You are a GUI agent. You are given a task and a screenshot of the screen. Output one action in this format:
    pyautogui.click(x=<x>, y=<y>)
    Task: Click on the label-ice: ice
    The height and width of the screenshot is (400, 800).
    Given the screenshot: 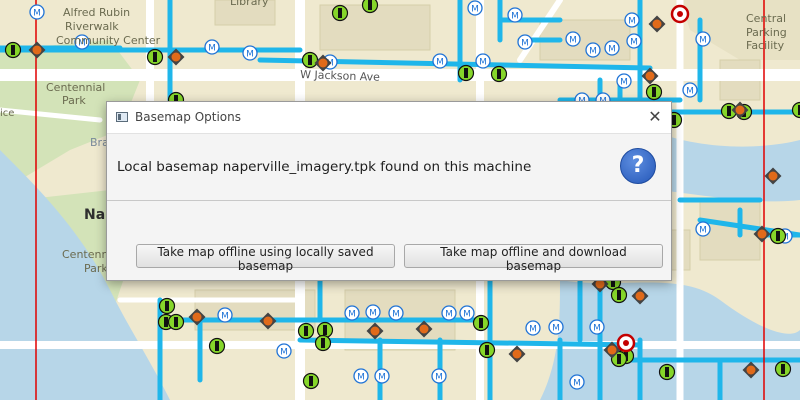 What is the action you would take?
    pyautogui.click(x=7, y=113)
    